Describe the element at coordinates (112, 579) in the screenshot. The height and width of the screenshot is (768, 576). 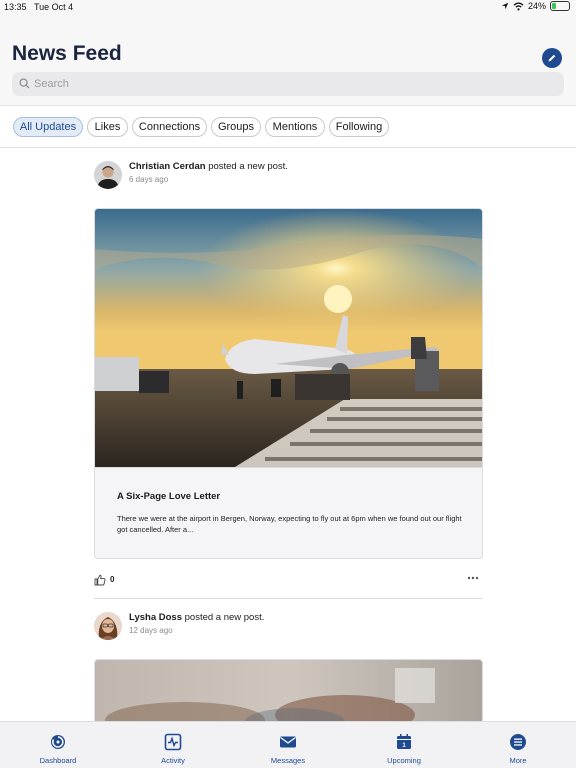
I see `like-count: 0` at that location.